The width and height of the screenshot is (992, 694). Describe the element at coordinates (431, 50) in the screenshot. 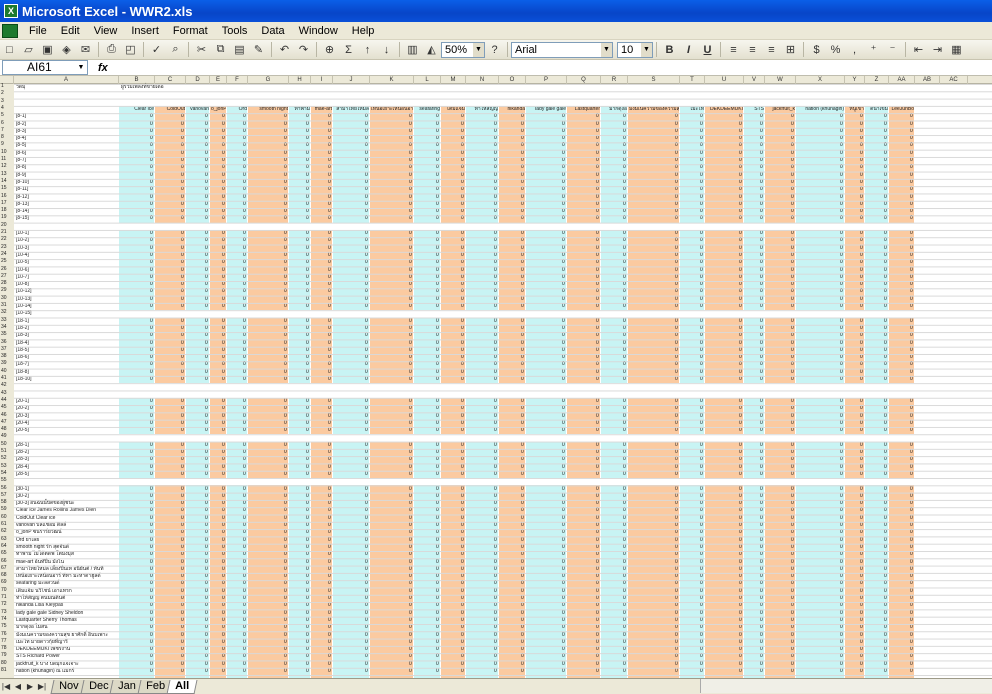

I see `drawing-icon: ◭` at that location.